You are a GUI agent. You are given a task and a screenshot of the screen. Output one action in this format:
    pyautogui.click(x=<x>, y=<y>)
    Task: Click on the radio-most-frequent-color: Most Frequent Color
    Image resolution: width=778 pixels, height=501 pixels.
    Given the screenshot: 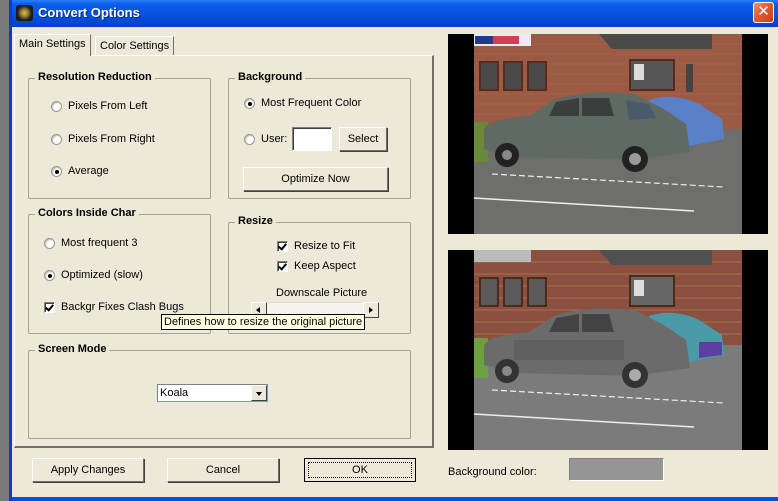 What is the action you would take?
    pyautogui.click(x=302, y=103)
    